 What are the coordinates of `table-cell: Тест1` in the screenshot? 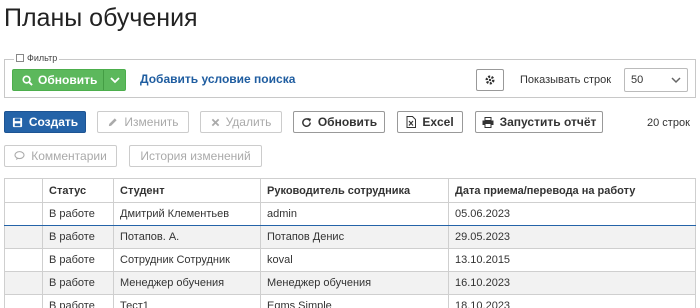 It's located at (187, 301).